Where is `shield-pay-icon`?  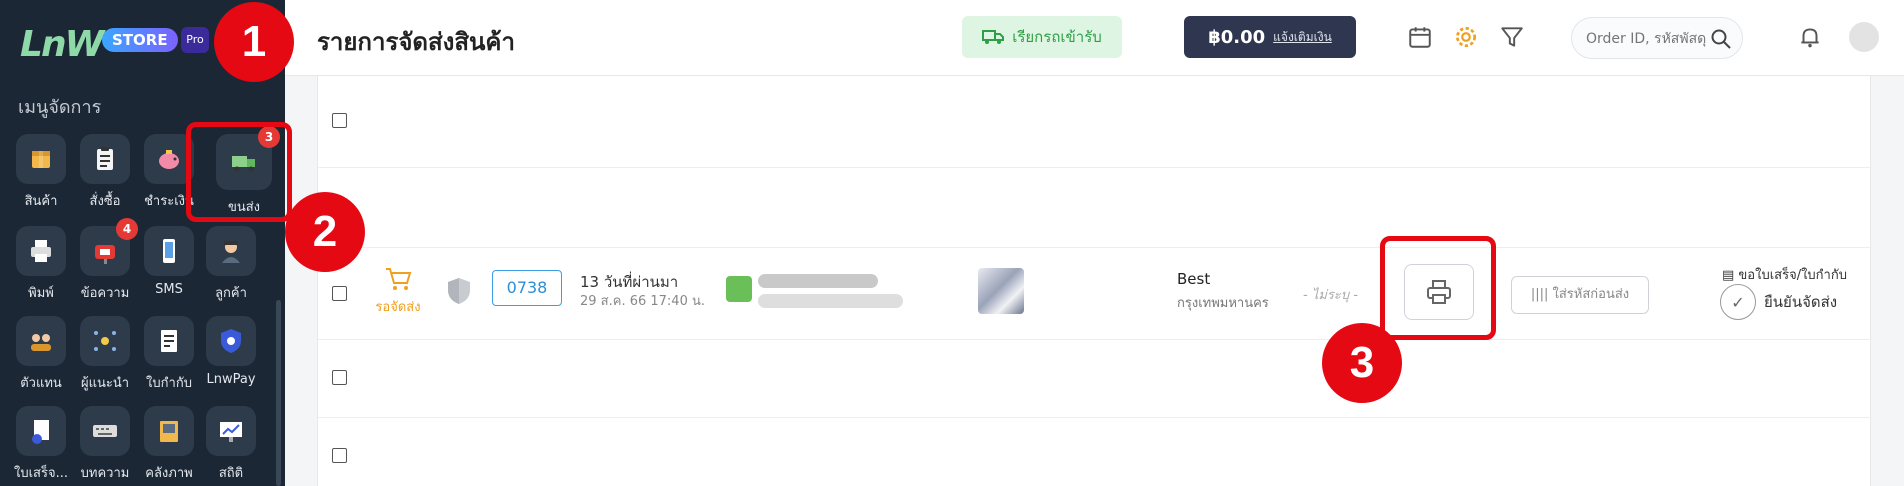 shield-pay-icon is located at coordinates (231, 341).